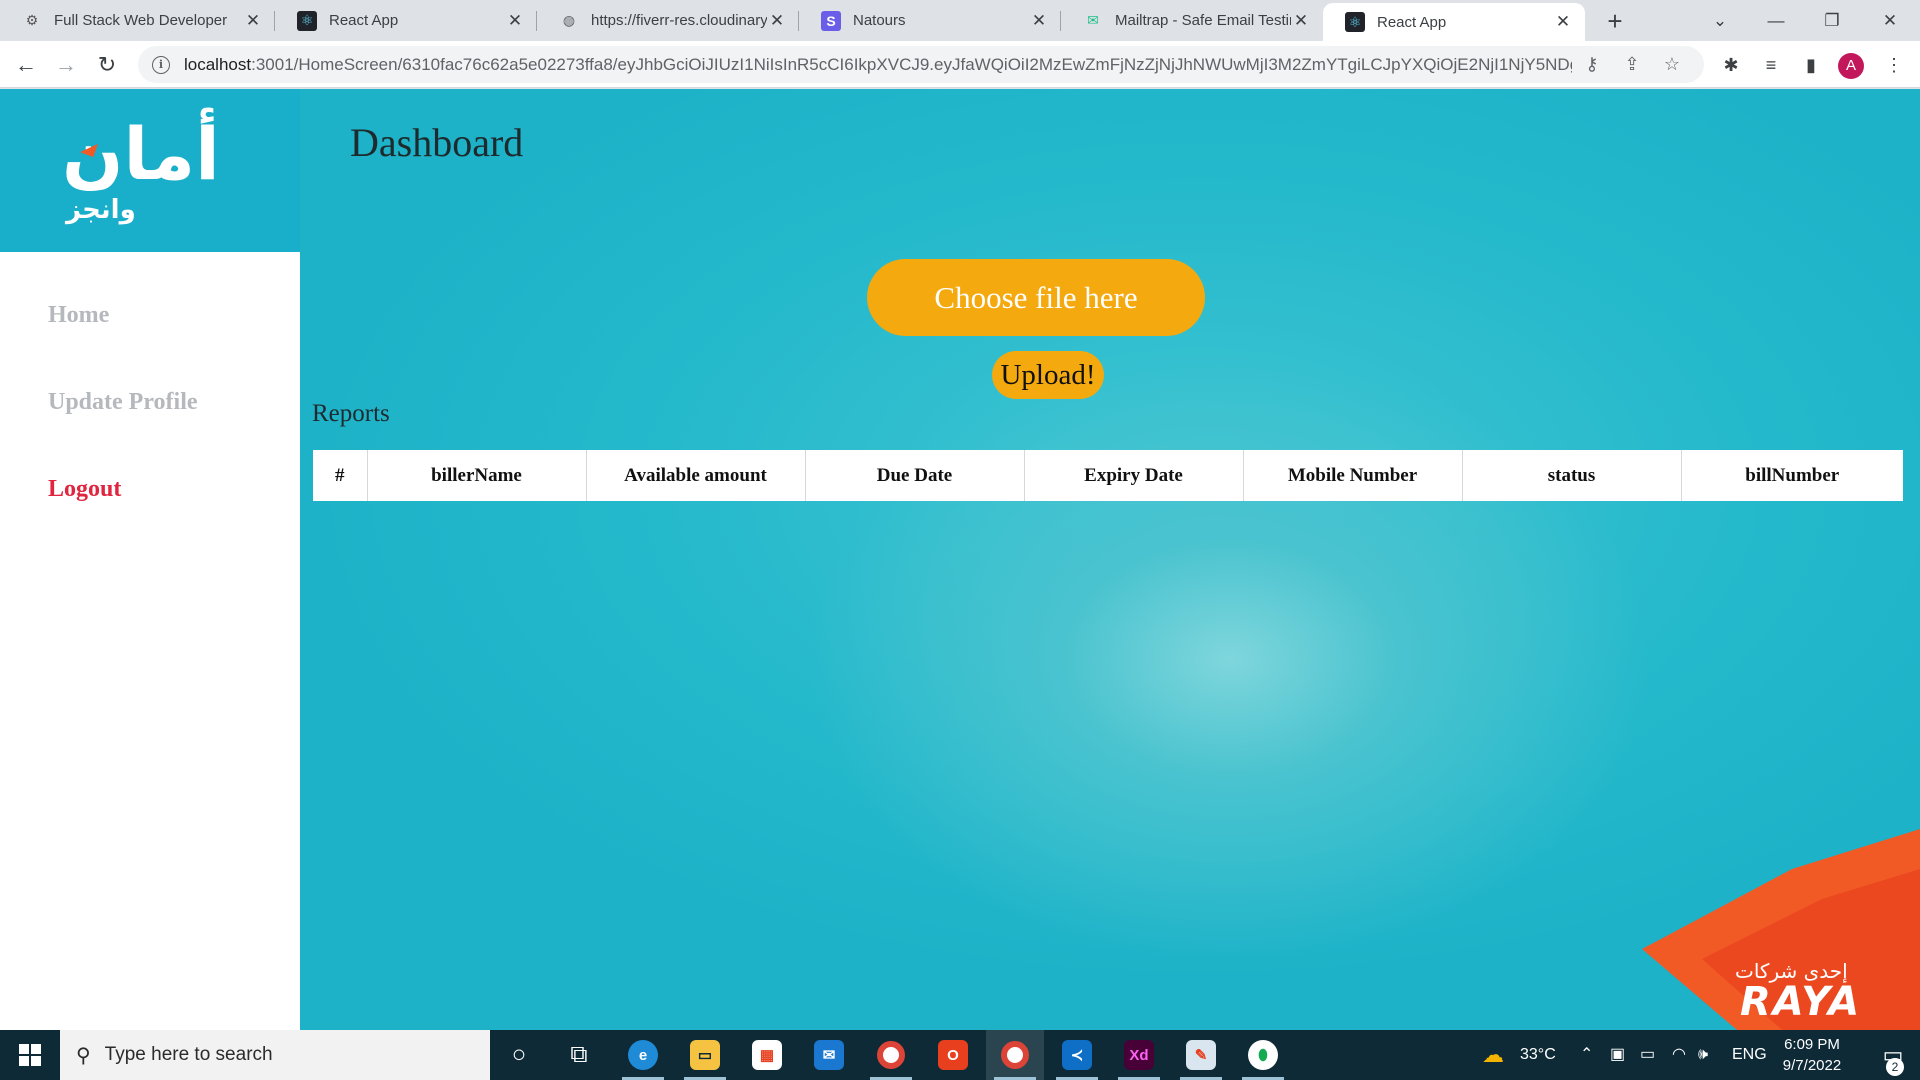  I want to click on profile-avatar: A, so click(1851, 66).